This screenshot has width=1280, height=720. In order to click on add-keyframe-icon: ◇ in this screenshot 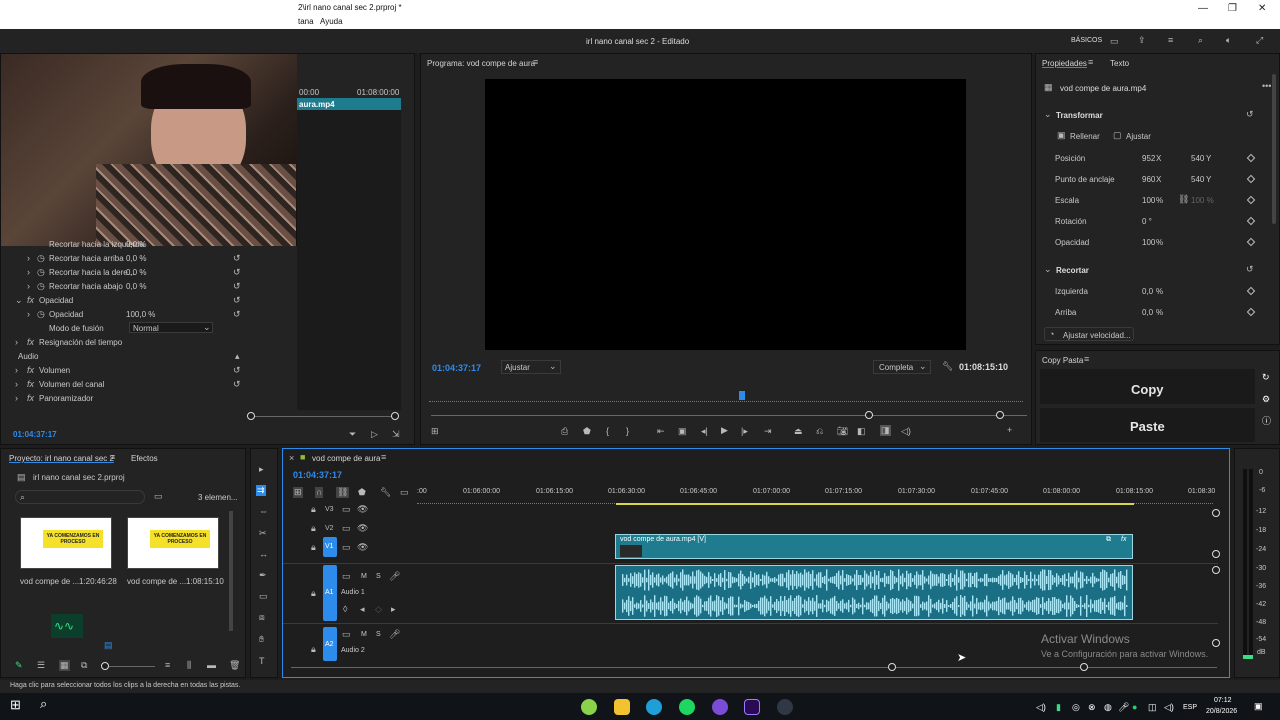, I will do `click(378, 609)`.